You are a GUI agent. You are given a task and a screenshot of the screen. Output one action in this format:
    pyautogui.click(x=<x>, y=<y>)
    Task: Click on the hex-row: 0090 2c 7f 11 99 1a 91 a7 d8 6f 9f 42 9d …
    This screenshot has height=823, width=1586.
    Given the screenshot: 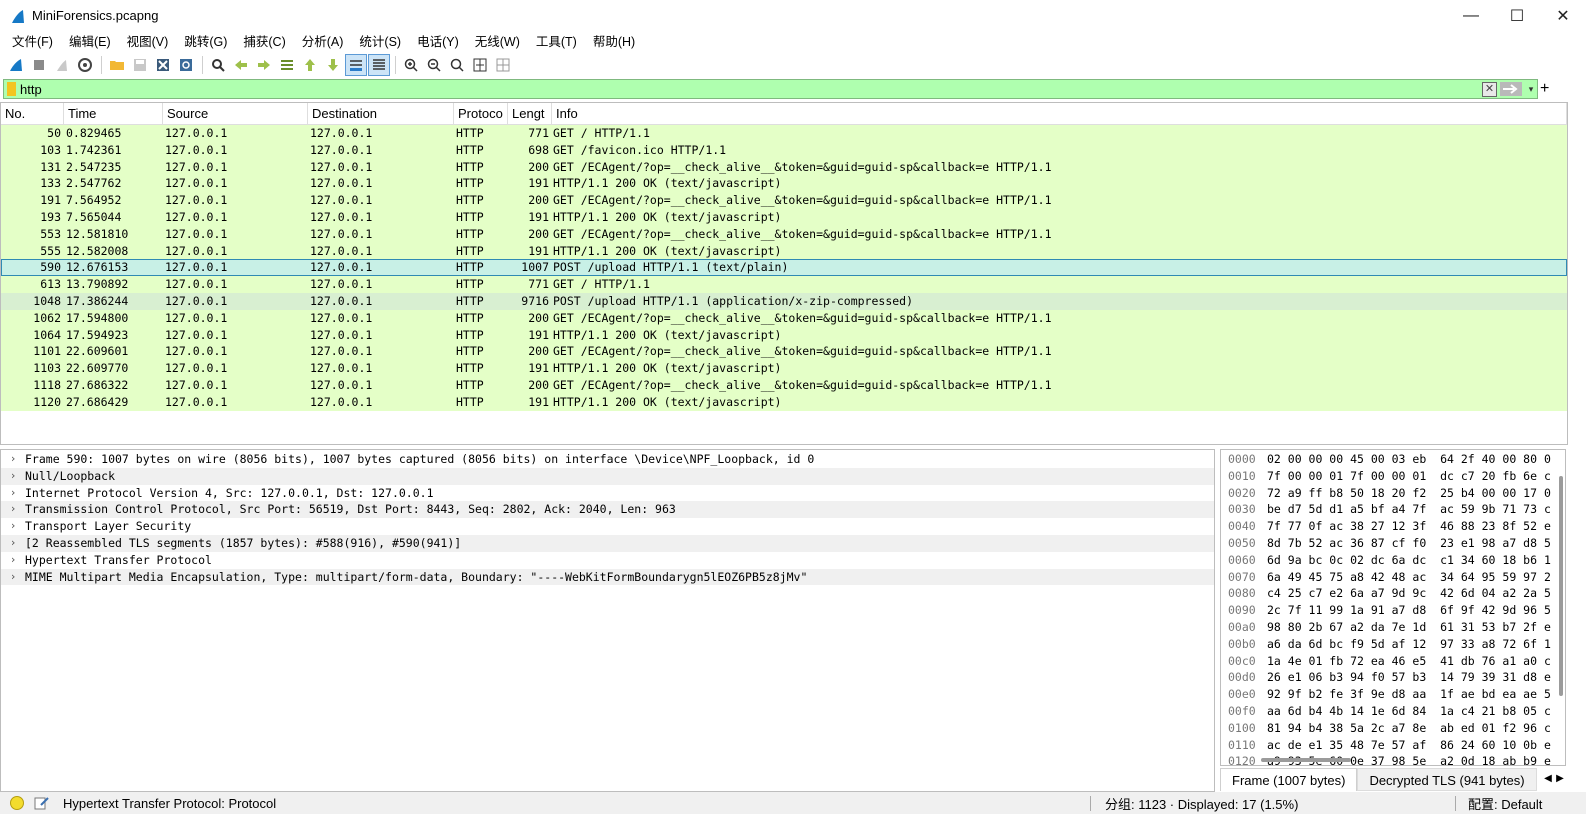 What is the action you would take?
    pyautogui.click(x=1393, y=610)
    